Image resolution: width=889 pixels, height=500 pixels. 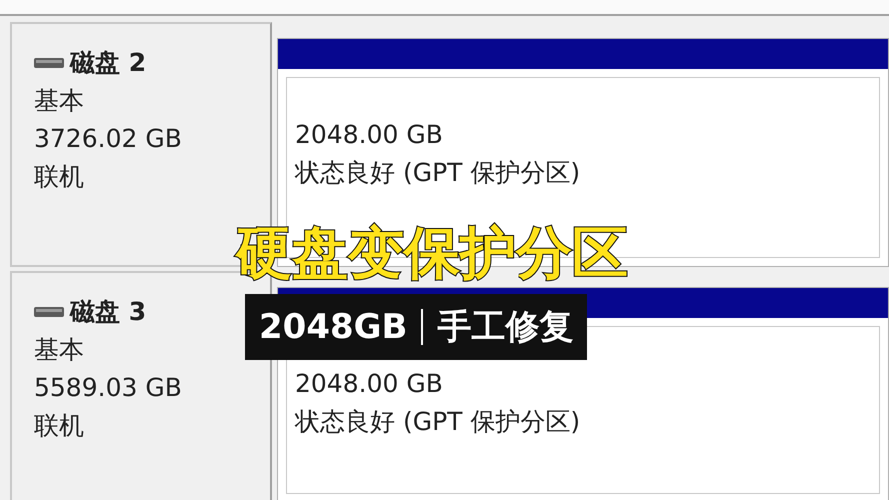 I want to click on disk-name: 磁盘 2, so click(x=108, y=63).